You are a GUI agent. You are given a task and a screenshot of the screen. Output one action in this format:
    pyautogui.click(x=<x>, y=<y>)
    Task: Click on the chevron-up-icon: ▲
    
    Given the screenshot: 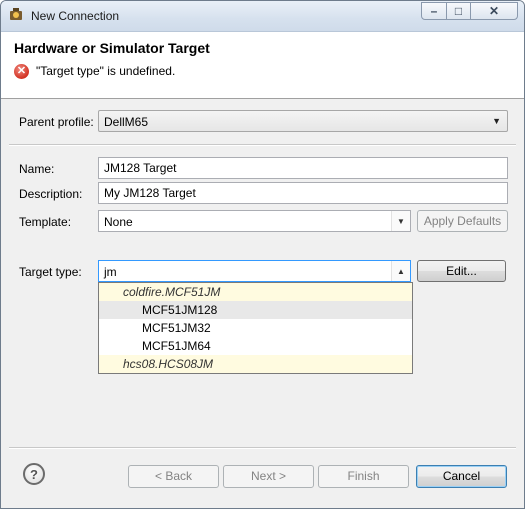 What is the action you would take?
    pyautogui.click(x=400, y=271)
    